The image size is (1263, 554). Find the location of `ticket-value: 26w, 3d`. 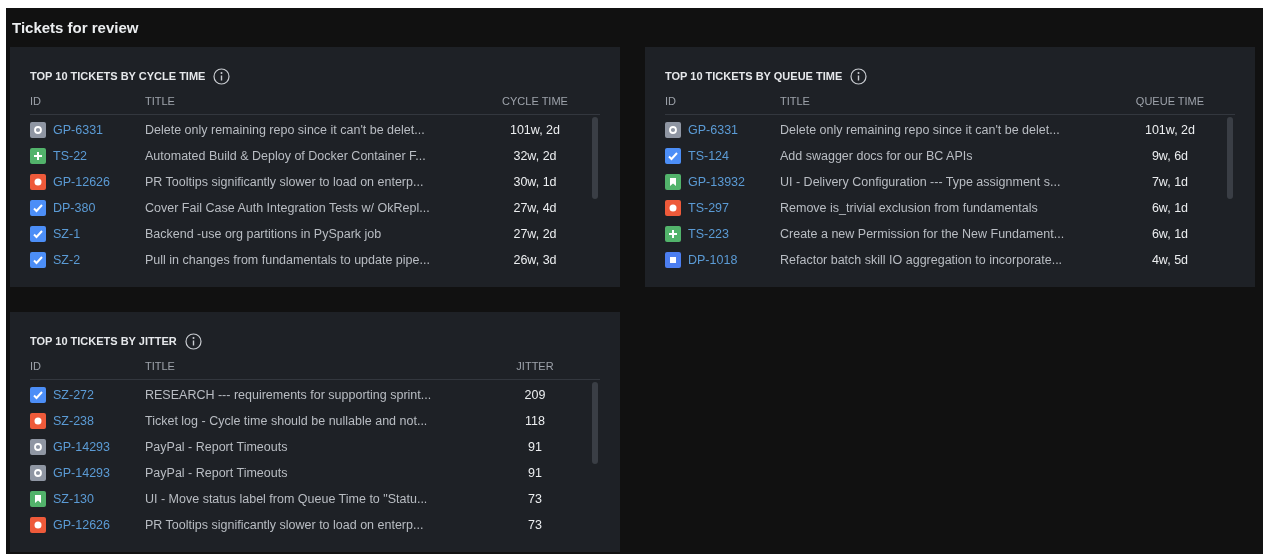

ticket-value: 26w, 3d is located at coordinates (535, 260).